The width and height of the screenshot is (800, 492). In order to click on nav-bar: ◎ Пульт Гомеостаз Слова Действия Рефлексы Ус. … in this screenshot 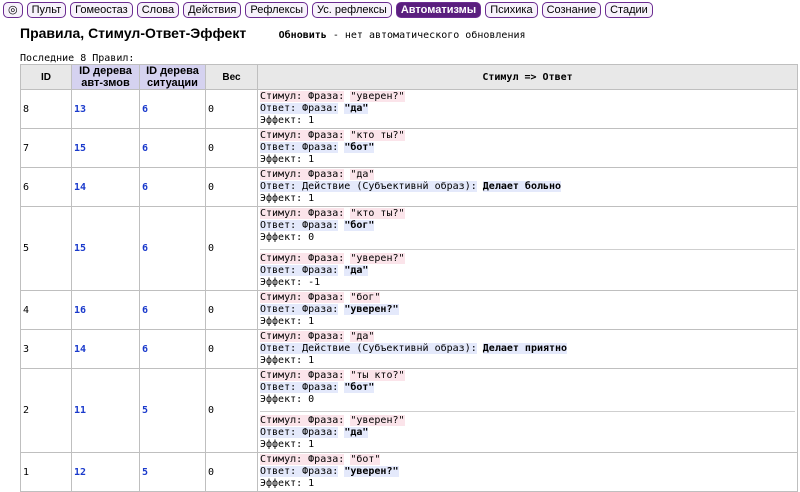, I will do `click(328, 10)`.